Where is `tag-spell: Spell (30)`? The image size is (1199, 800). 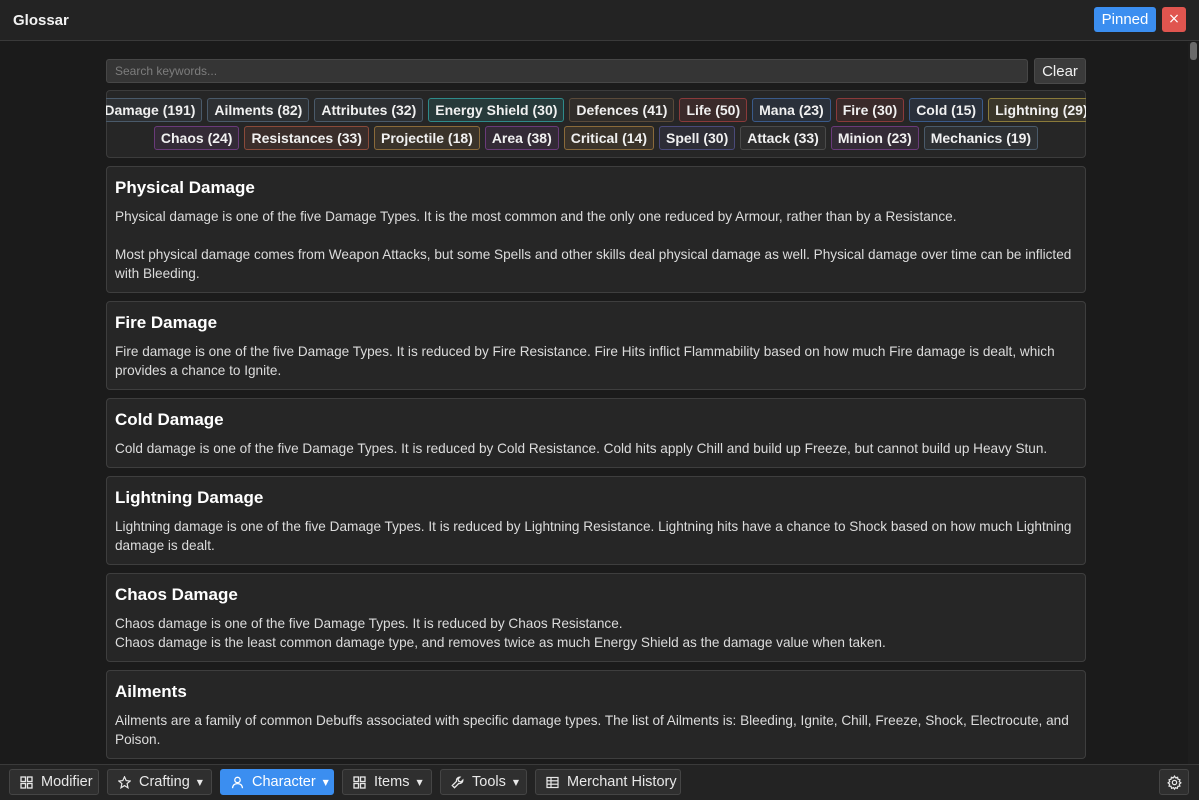 tag-spell: Spell (30) is located at coordinates (697, 138).